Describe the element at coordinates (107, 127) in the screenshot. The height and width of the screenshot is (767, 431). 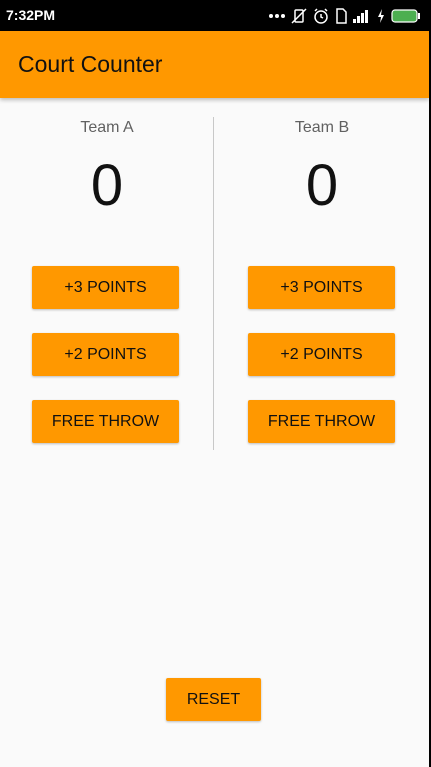
I see `team-a-name: Team A` at that location.